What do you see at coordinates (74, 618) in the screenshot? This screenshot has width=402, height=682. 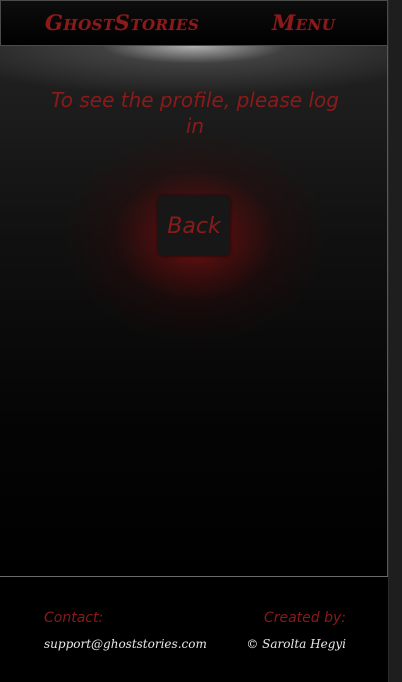 I see `contact-label: Contact:` at bounding box center [74, 618].